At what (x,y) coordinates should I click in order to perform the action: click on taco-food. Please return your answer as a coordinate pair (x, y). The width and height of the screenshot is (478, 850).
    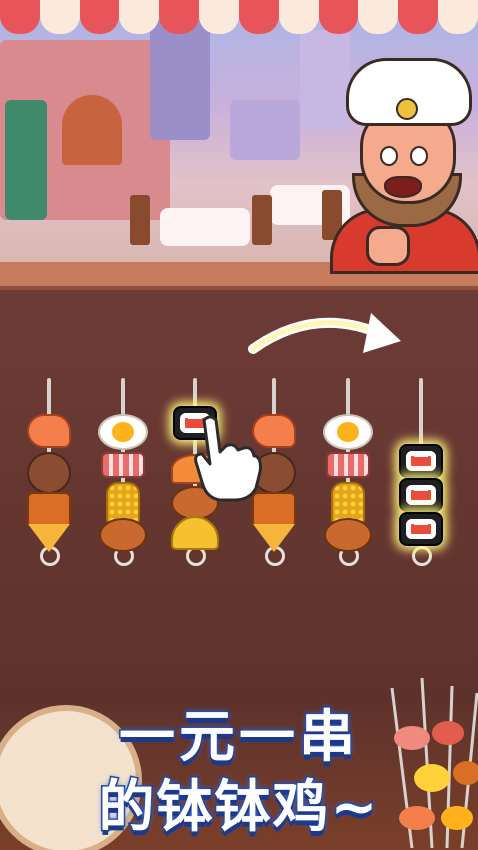
    Looking at the image, I should click on (195, 533).